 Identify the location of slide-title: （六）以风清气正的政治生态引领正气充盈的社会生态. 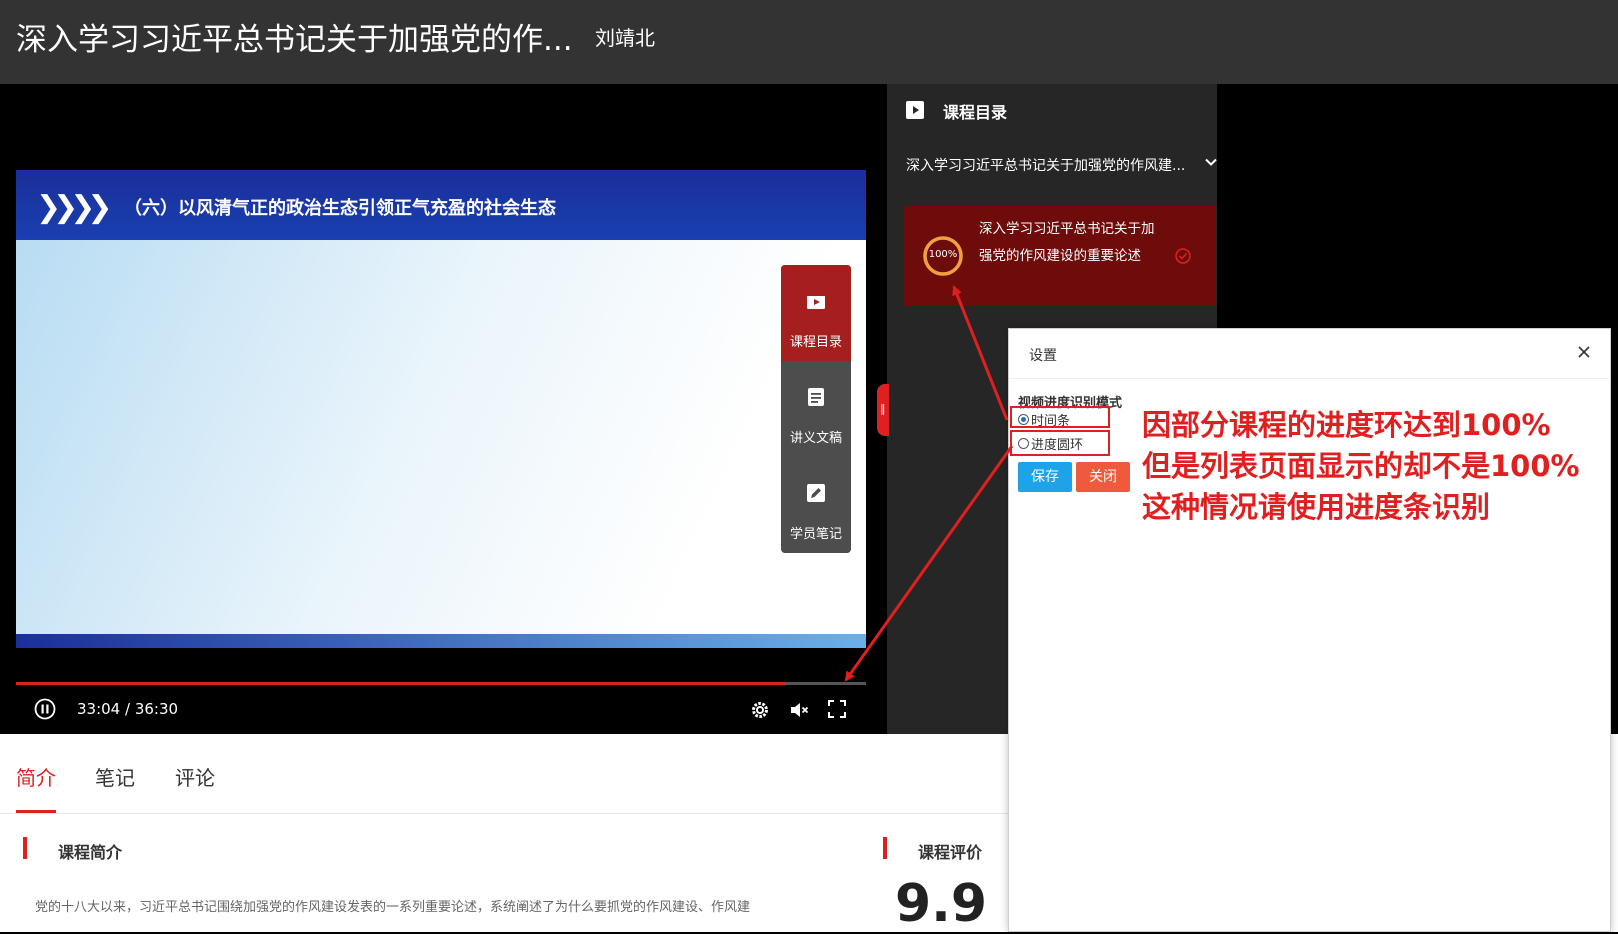
(340, 208).